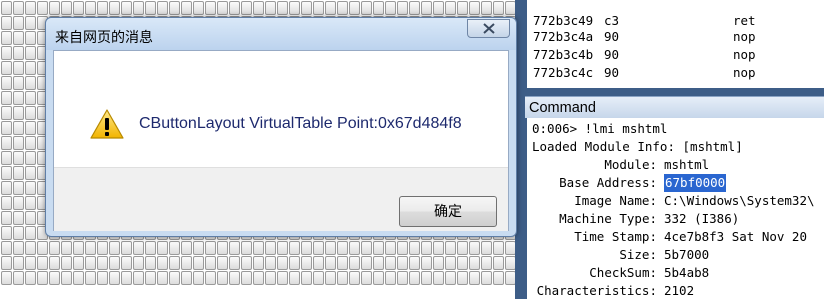  I want to click on dialog-titlebar: 来自网页的消息, so click(281, 34).